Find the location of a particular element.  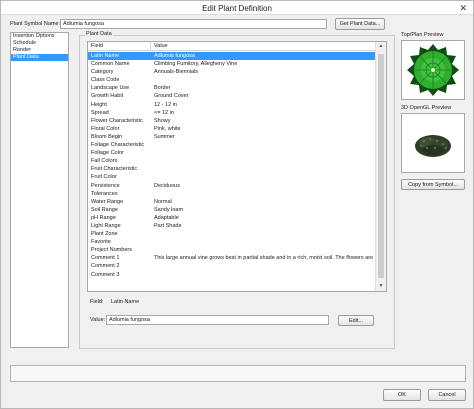

row-value: Sandy loam is located at coordinates (169, 209).